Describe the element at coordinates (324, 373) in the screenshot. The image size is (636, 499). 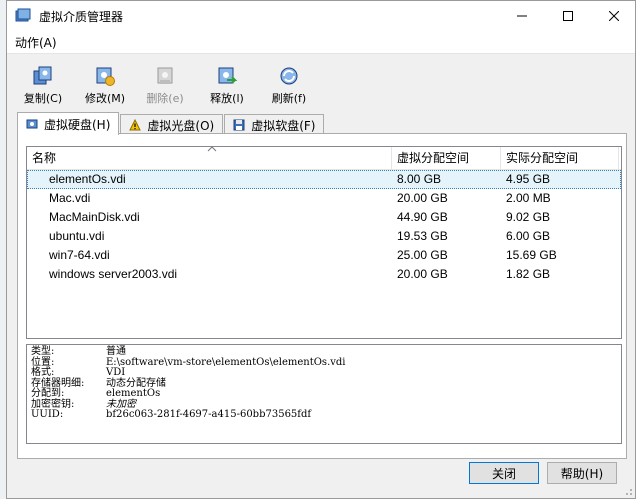
I see `detail-format: 格式: VDI` at that location.